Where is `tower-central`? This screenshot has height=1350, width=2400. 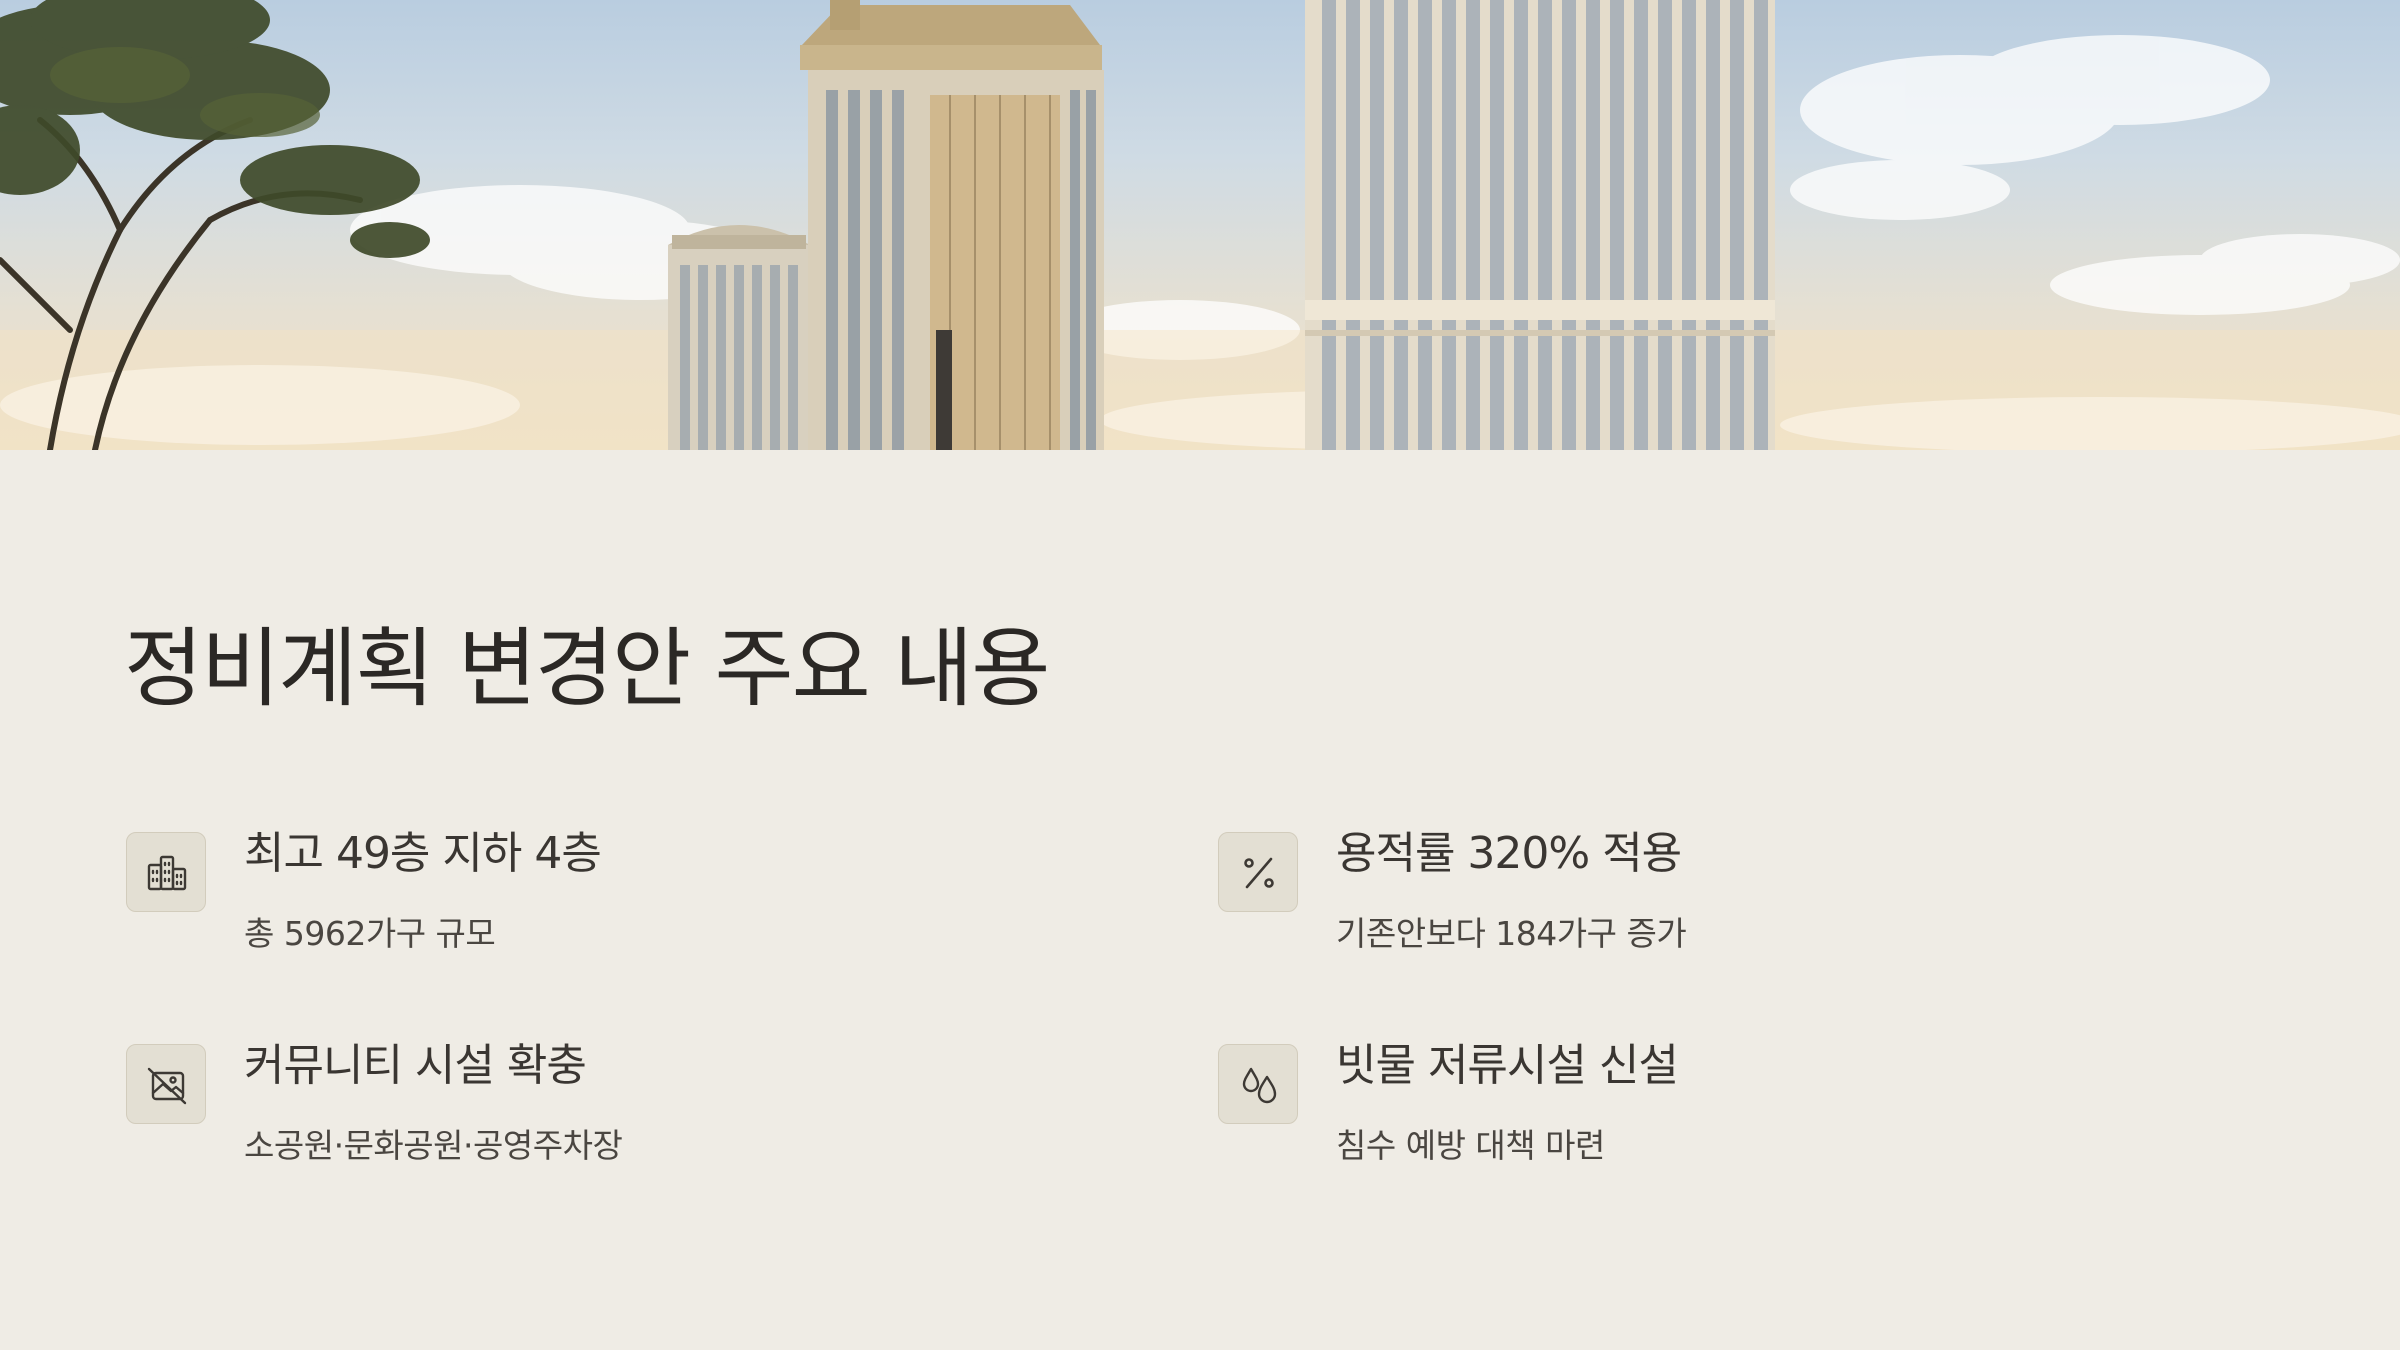
tower-central is located at coordinates (952, 225).